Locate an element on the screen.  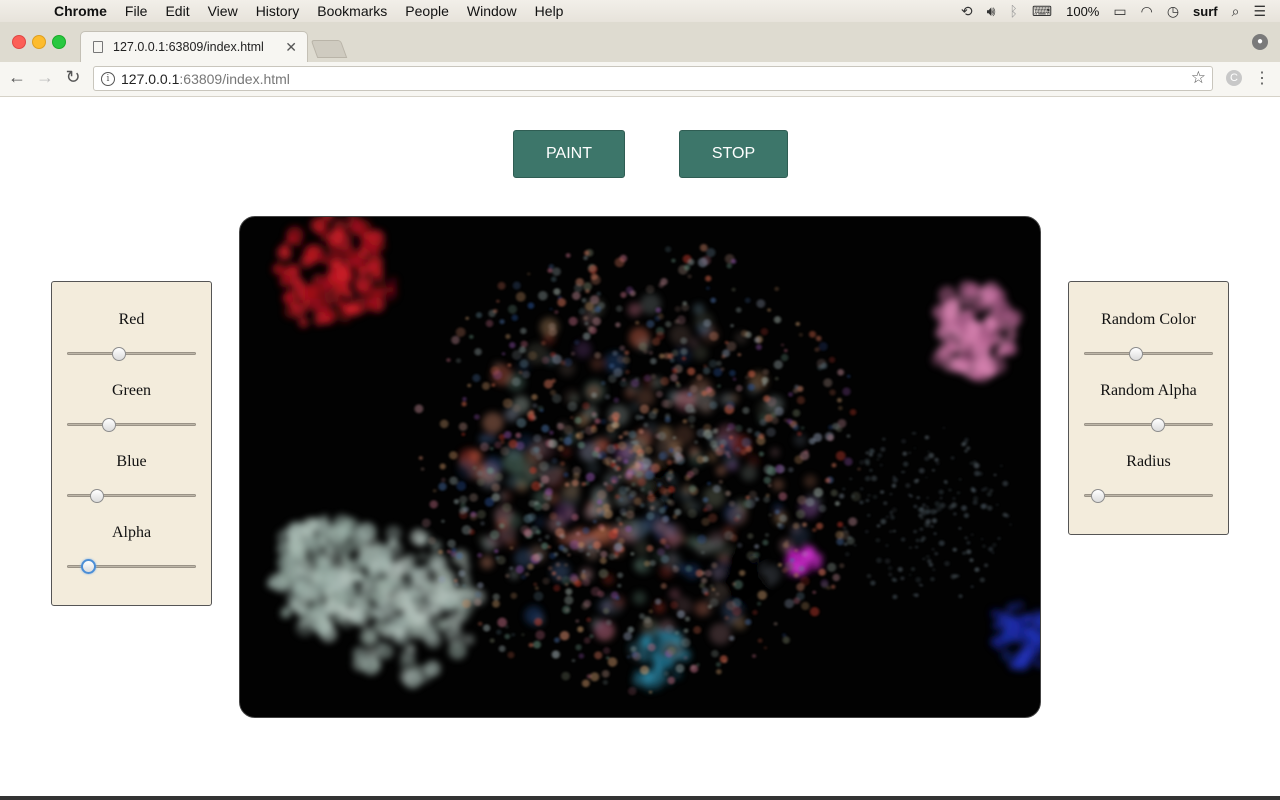
menu-bookmarks: Bookmarks is located at coordinates (352, 11).